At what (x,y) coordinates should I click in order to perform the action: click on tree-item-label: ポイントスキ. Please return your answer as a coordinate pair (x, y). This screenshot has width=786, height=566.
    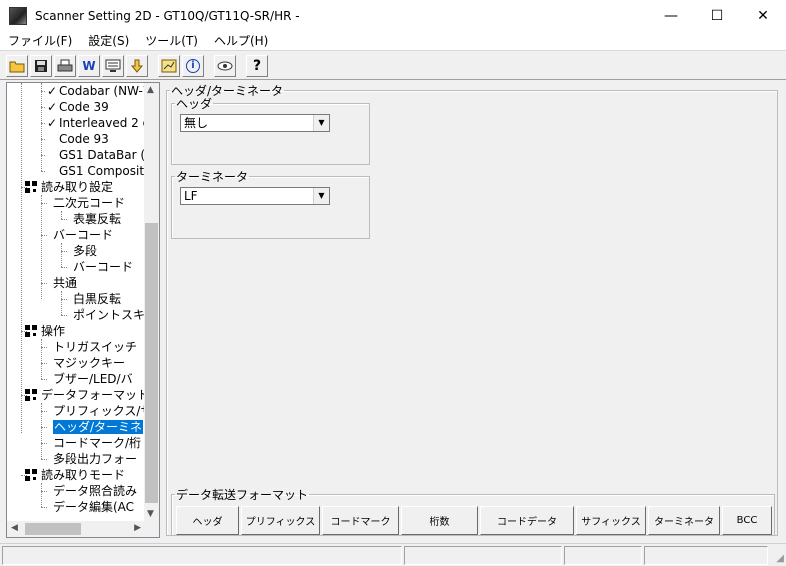
    Looking at the image, I should click on (109, 315).